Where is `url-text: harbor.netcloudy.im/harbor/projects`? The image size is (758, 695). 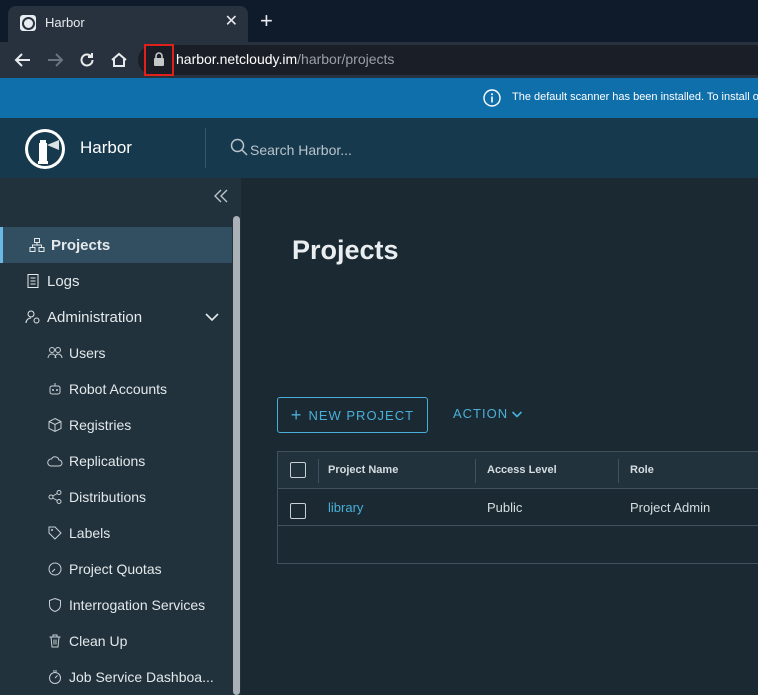 url-text: harbor.netcloudy.im/harbor/projects is located at coordinates (285, 59).